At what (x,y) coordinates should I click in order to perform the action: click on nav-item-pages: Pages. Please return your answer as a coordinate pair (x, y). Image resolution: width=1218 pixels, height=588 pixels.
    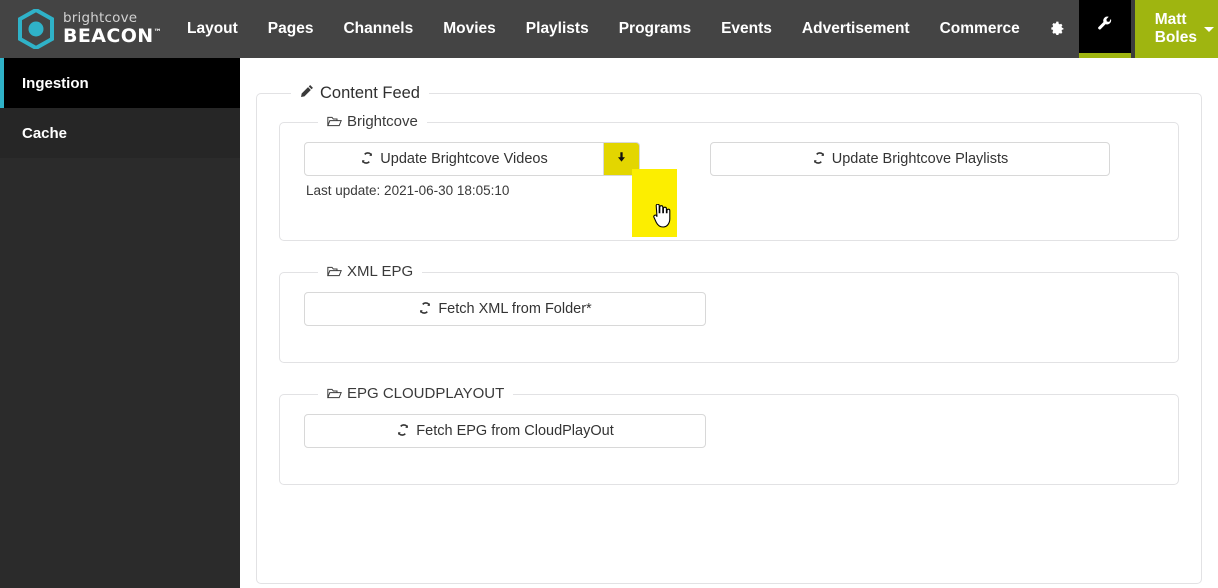
    Looking at the image, I should click on (291, 29).